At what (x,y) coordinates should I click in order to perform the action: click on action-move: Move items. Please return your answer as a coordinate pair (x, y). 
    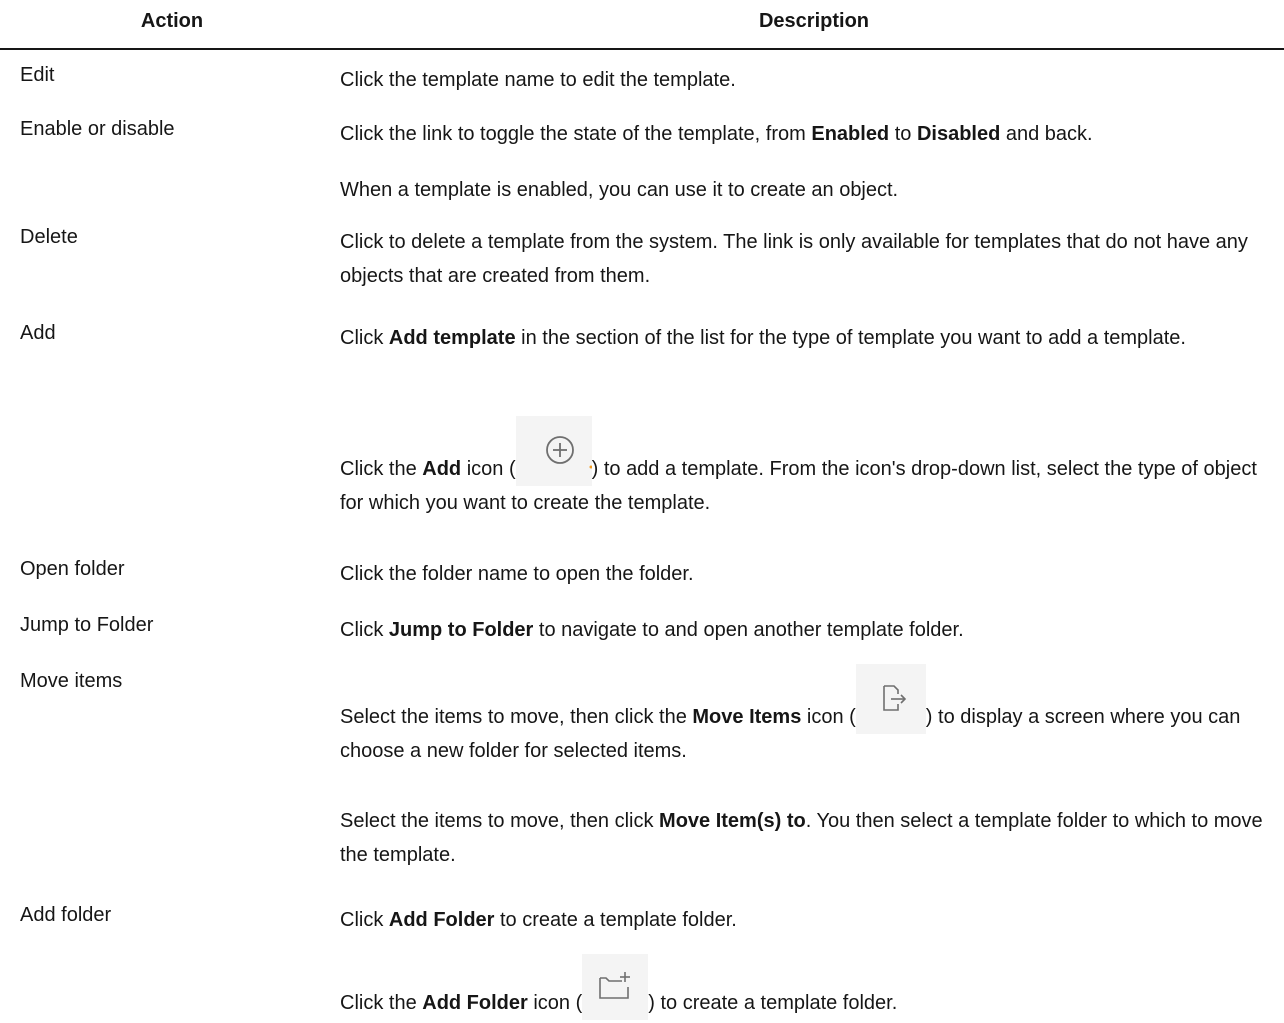
    Looking at the image, I should click on (71, 681).